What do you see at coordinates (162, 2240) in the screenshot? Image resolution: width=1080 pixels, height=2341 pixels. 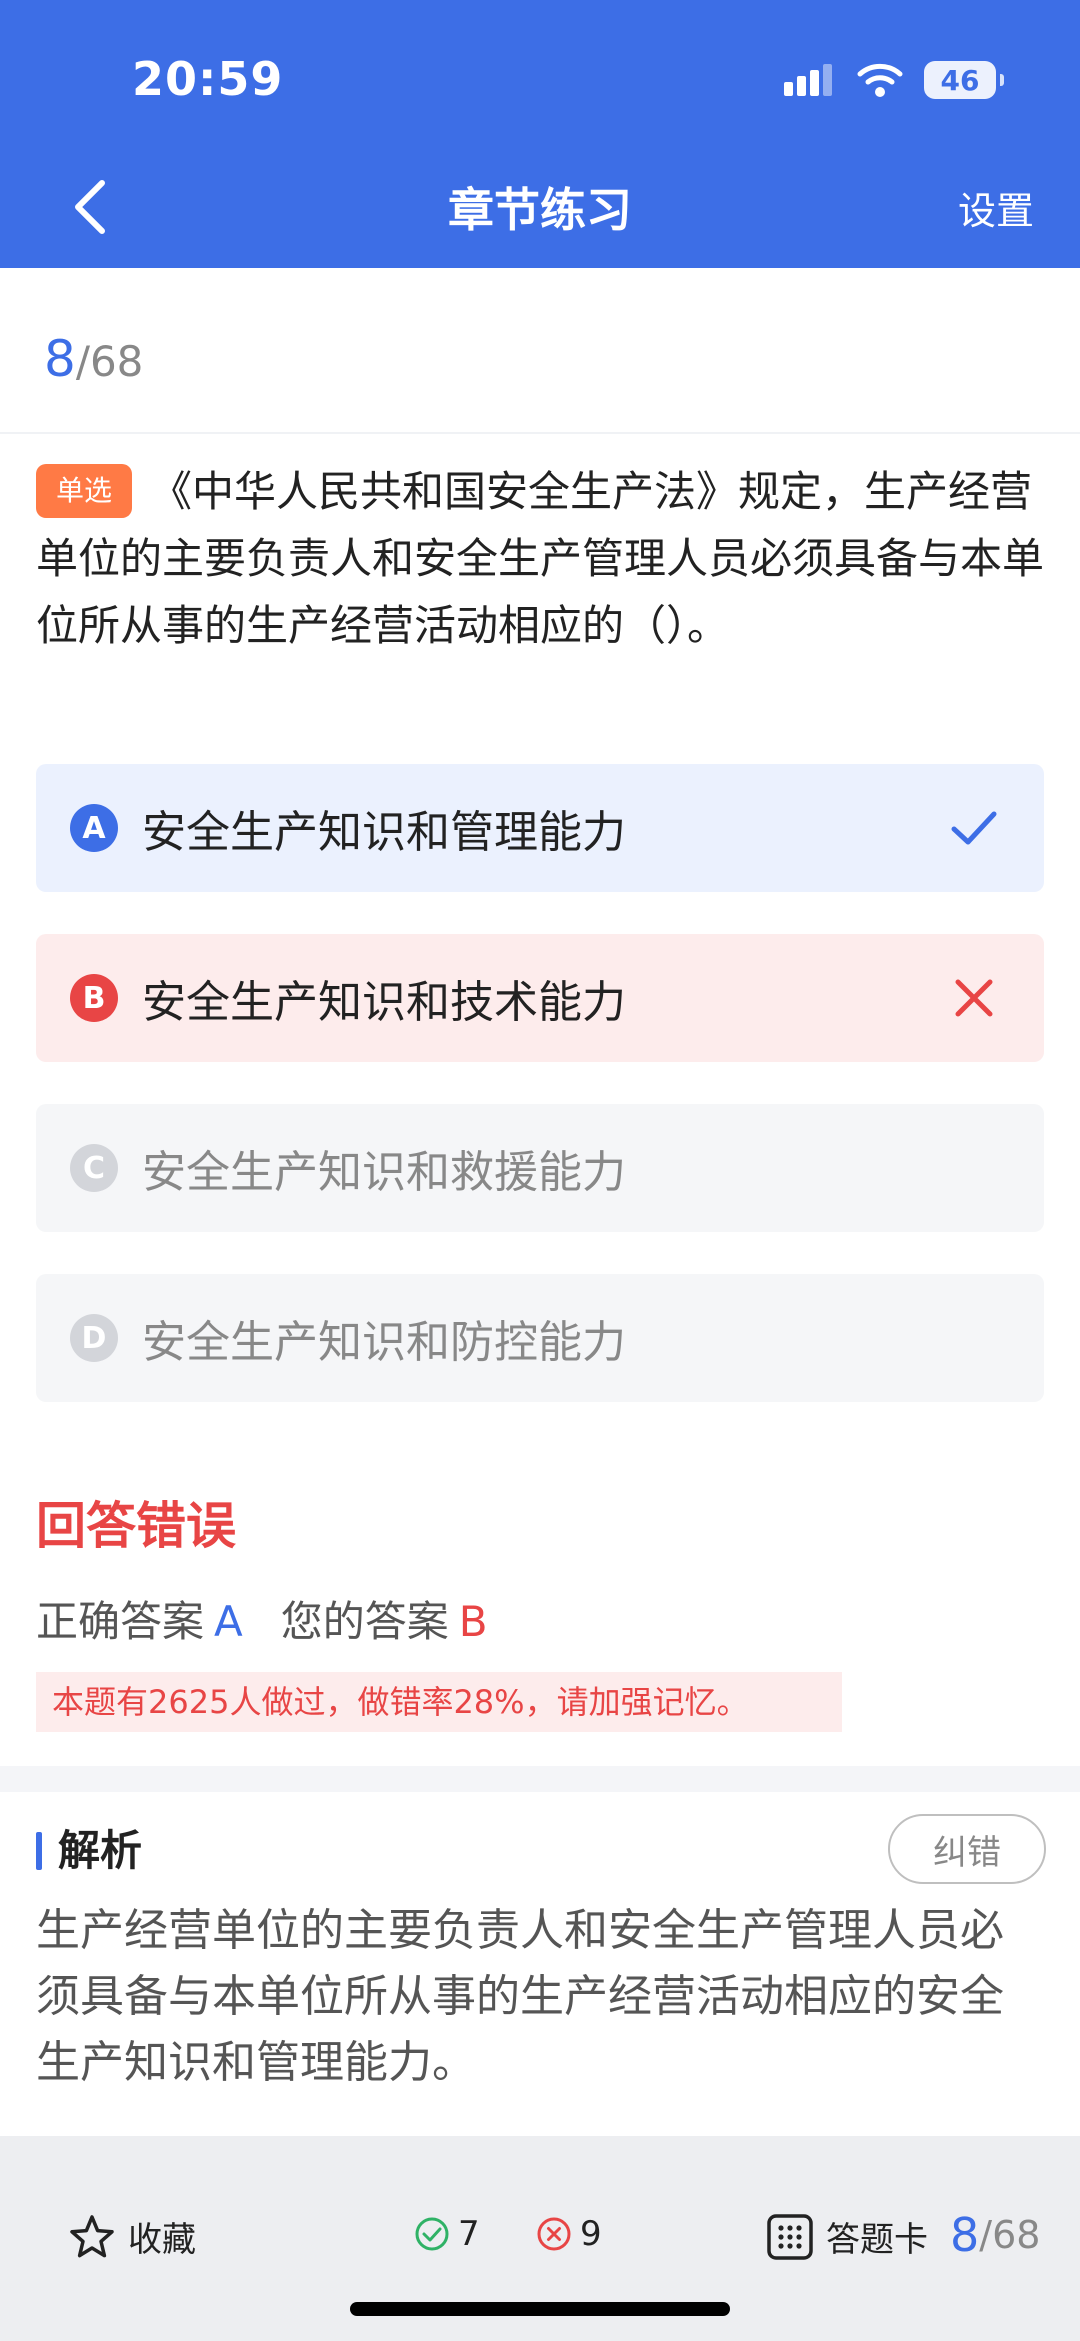 I see `favorite-label: 收藏` at bounding box center [162, 2240].